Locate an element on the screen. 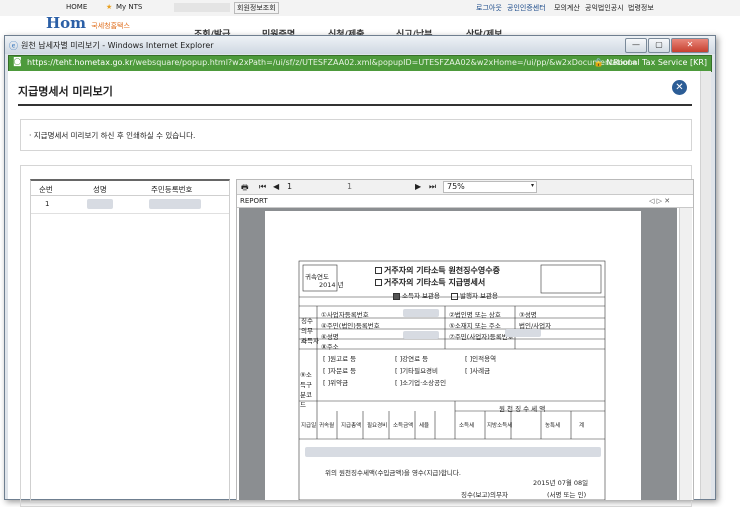  member-info-button: 회원정보조회 is located at coordinates (256, 8).